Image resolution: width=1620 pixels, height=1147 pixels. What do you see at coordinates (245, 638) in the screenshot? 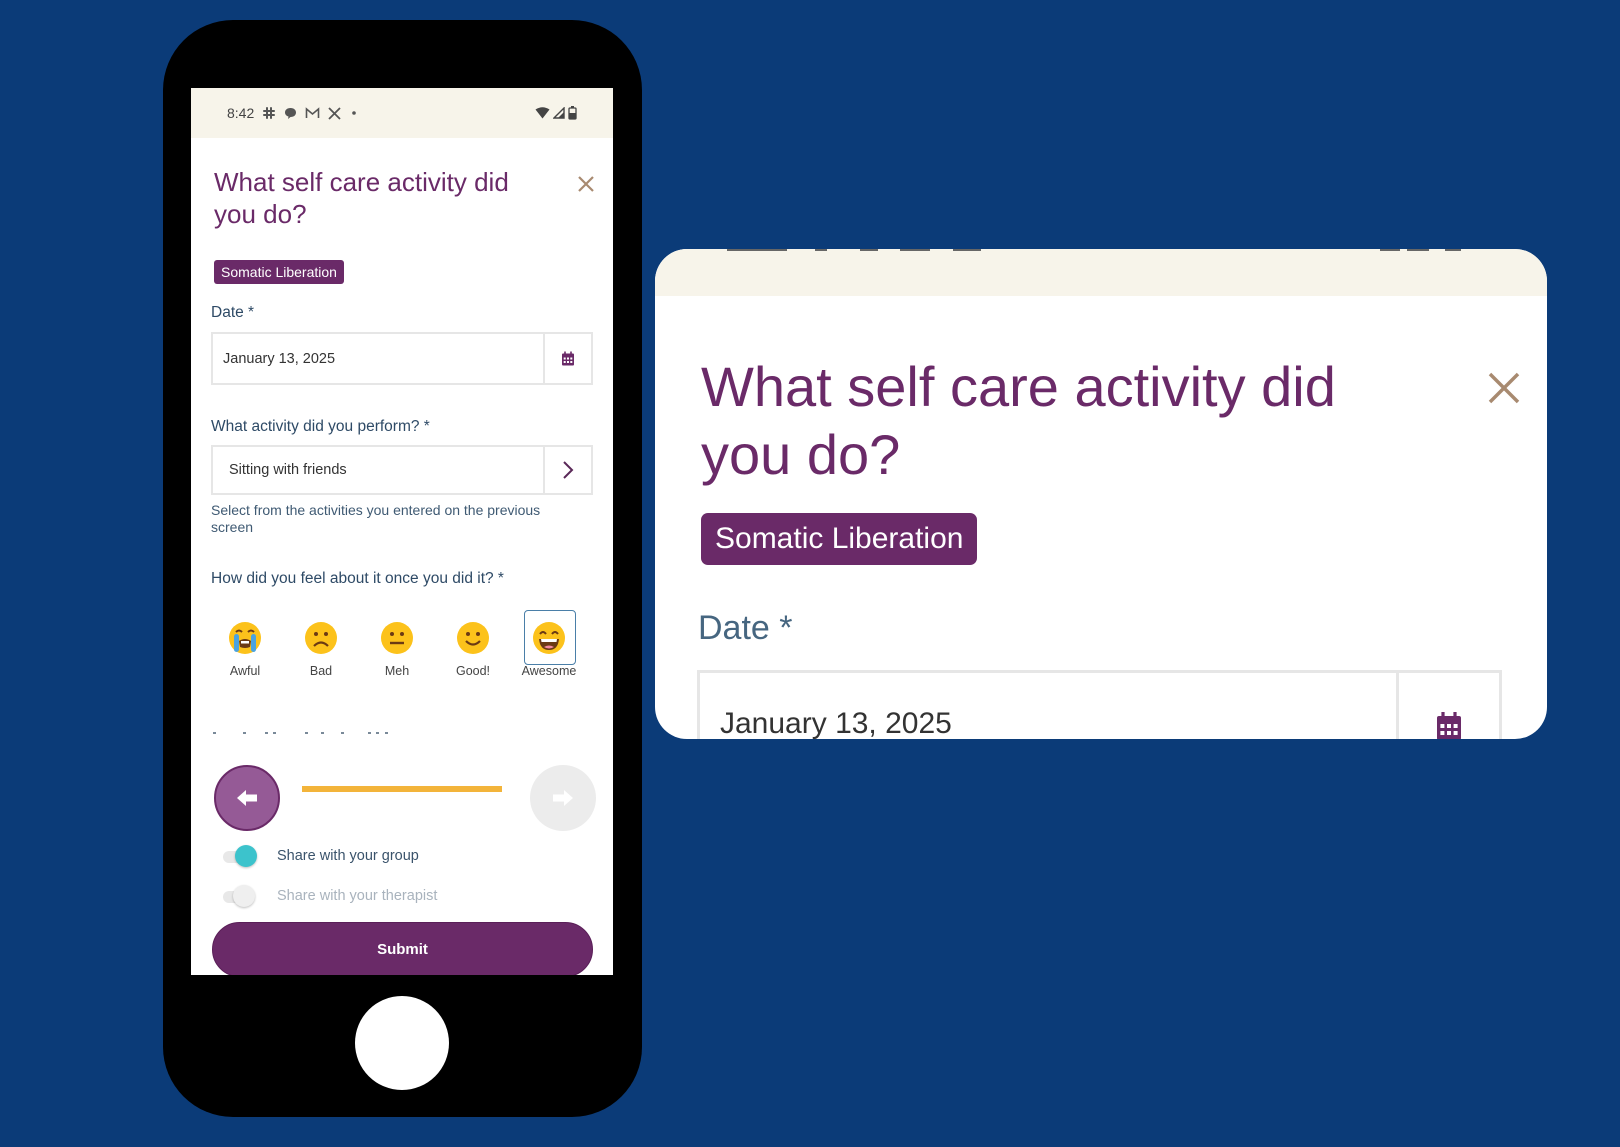
I see `crying-face-icon` at bounding box center [245, 638].